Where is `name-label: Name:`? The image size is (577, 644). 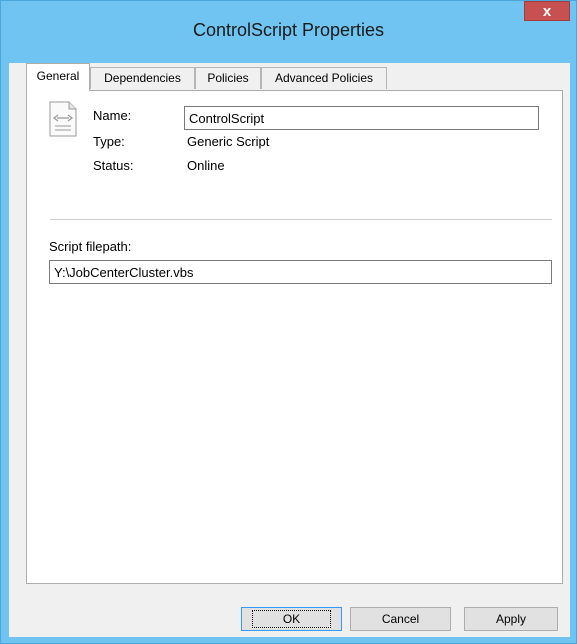 name-label: Name: is located at coordinates (112, 115).